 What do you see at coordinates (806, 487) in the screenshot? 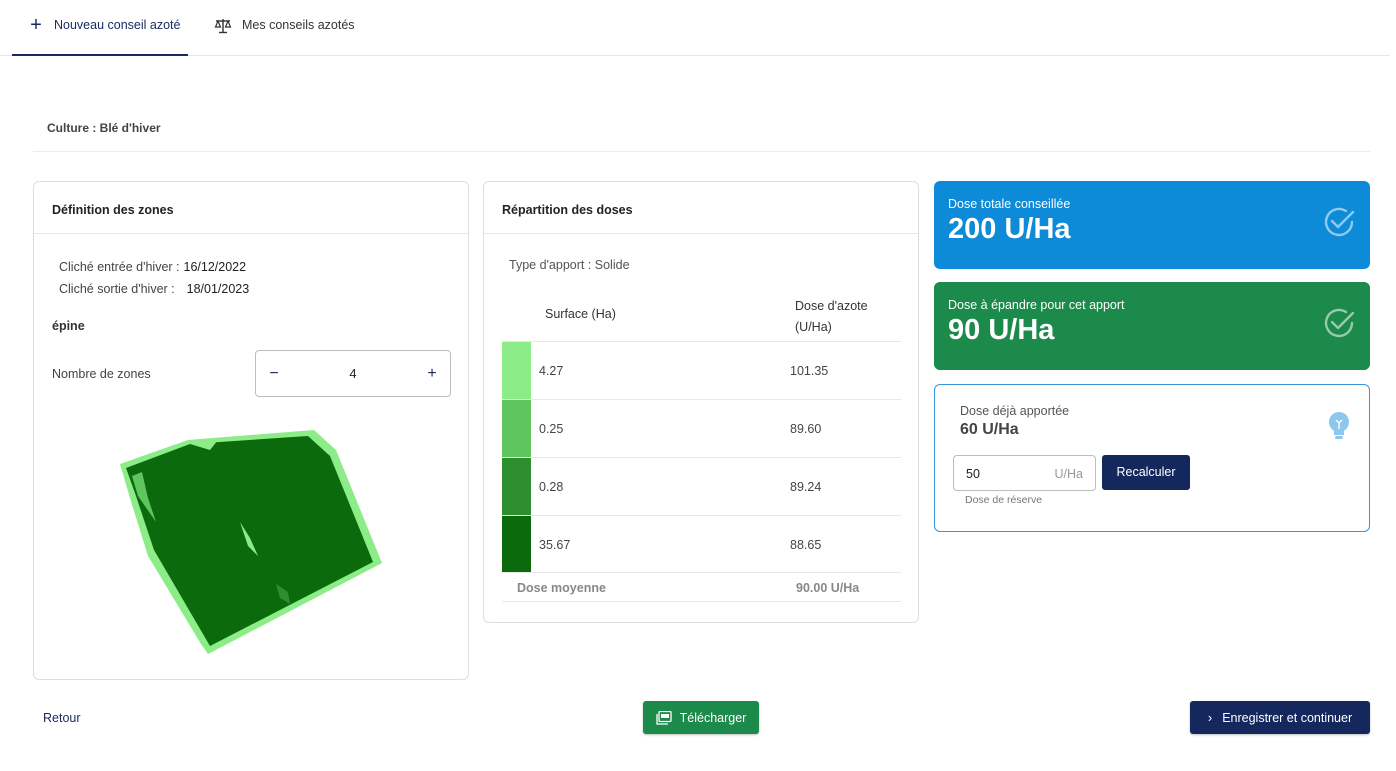
I see `dose-cell: 89.24` at bounding box center [806, 487].